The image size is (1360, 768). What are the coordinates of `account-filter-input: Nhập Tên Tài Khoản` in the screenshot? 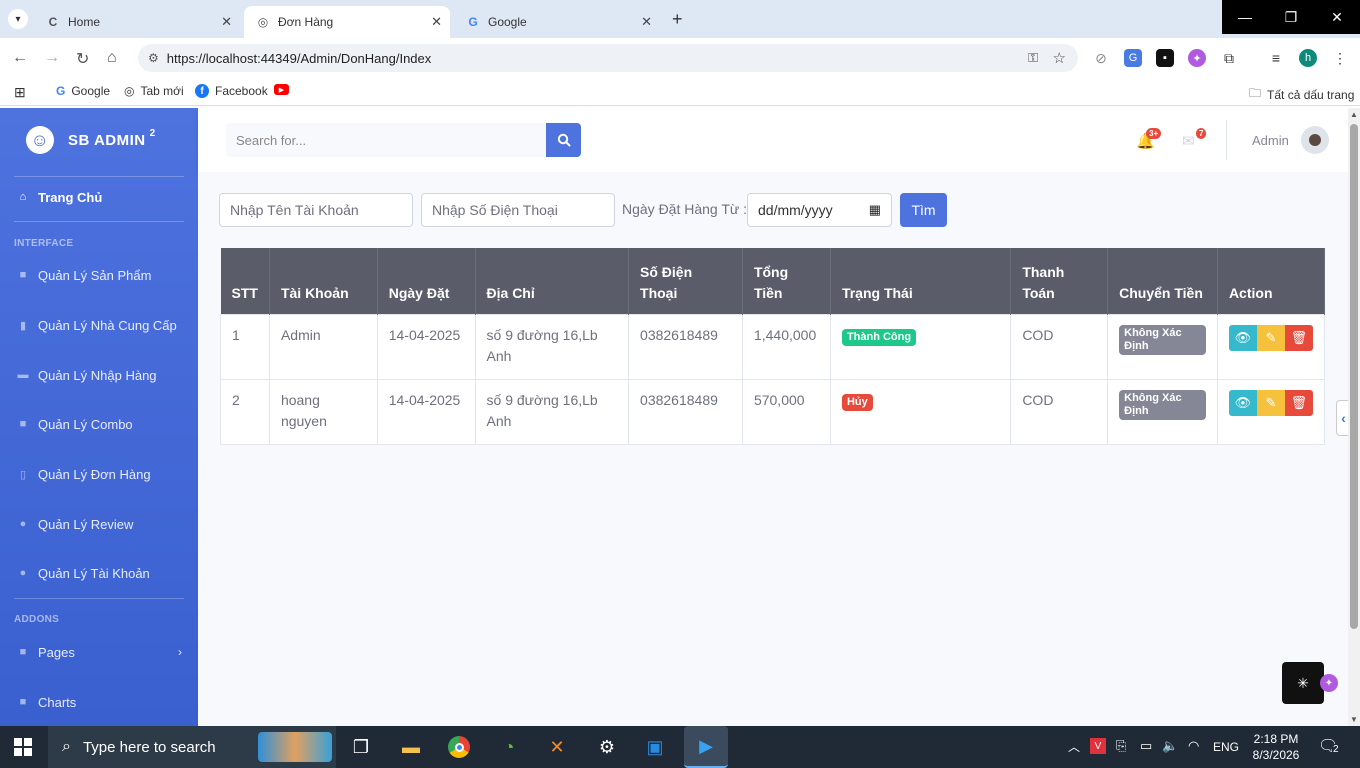 It's located at (316, 210).